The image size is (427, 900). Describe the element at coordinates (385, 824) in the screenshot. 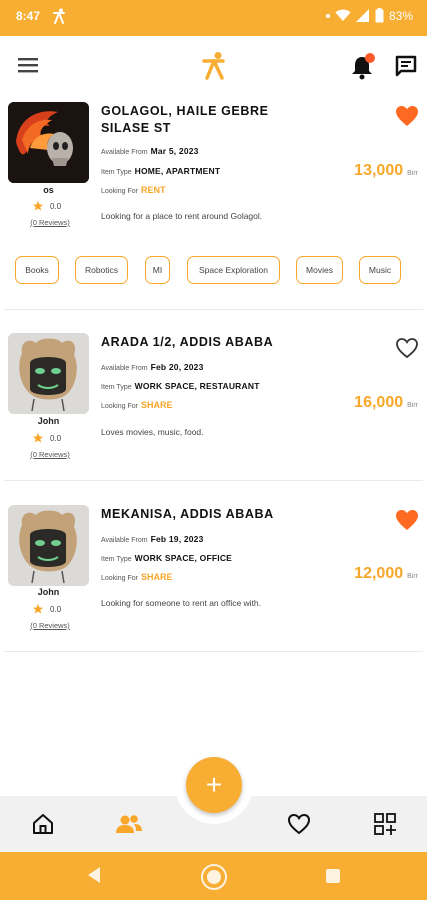

I see `grid-add-icon` at that location.